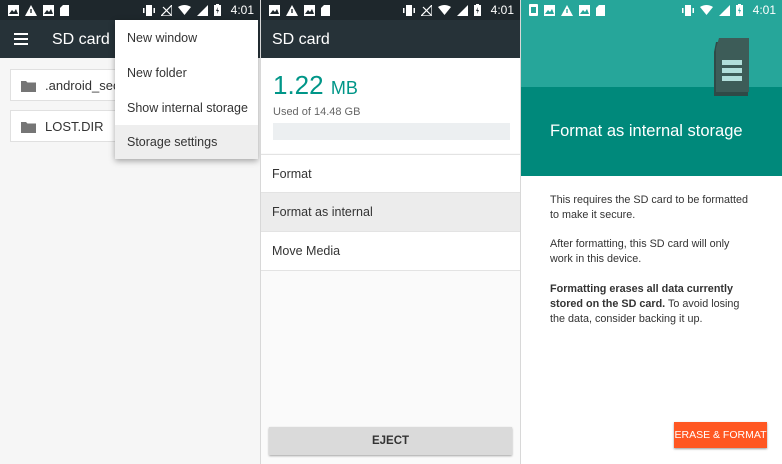 The width and height of the screenshot is (782, 464). Describe the element at coordinates (390, 251) in the screenshot. I see `option-move-media: Move Media` at that location.